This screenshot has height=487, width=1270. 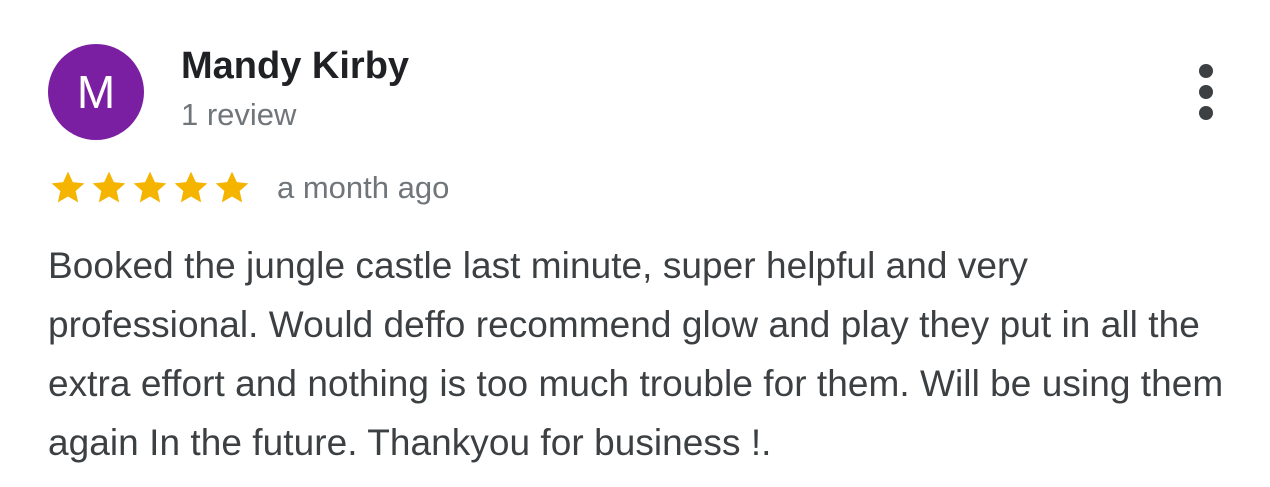 I want to click on avatar-initial: M, so click(x=96, y=92).